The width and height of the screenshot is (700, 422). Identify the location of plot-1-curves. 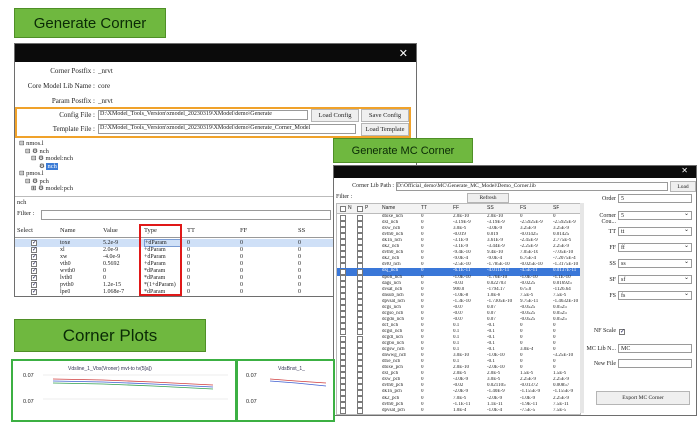
(135, 387).